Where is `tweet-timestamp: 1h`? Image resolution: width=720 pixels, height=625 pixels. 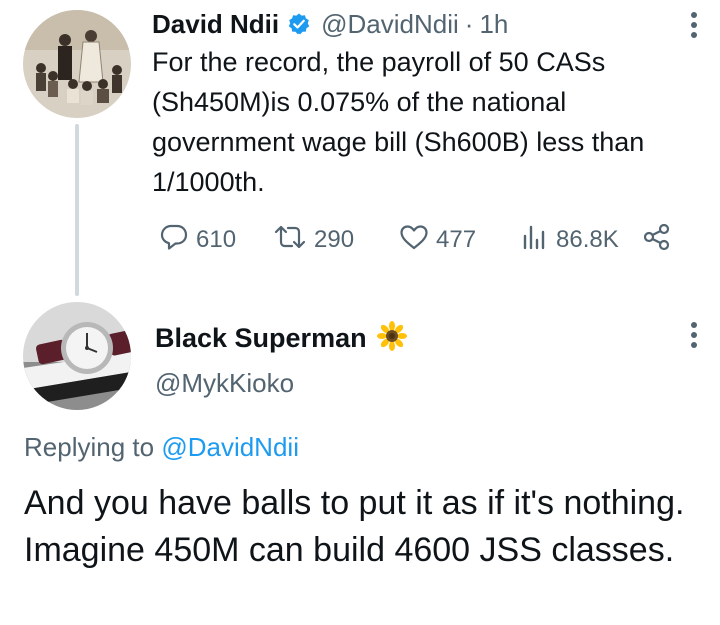 tweet-timestamp: 1h is located at coordinates (493, 24).